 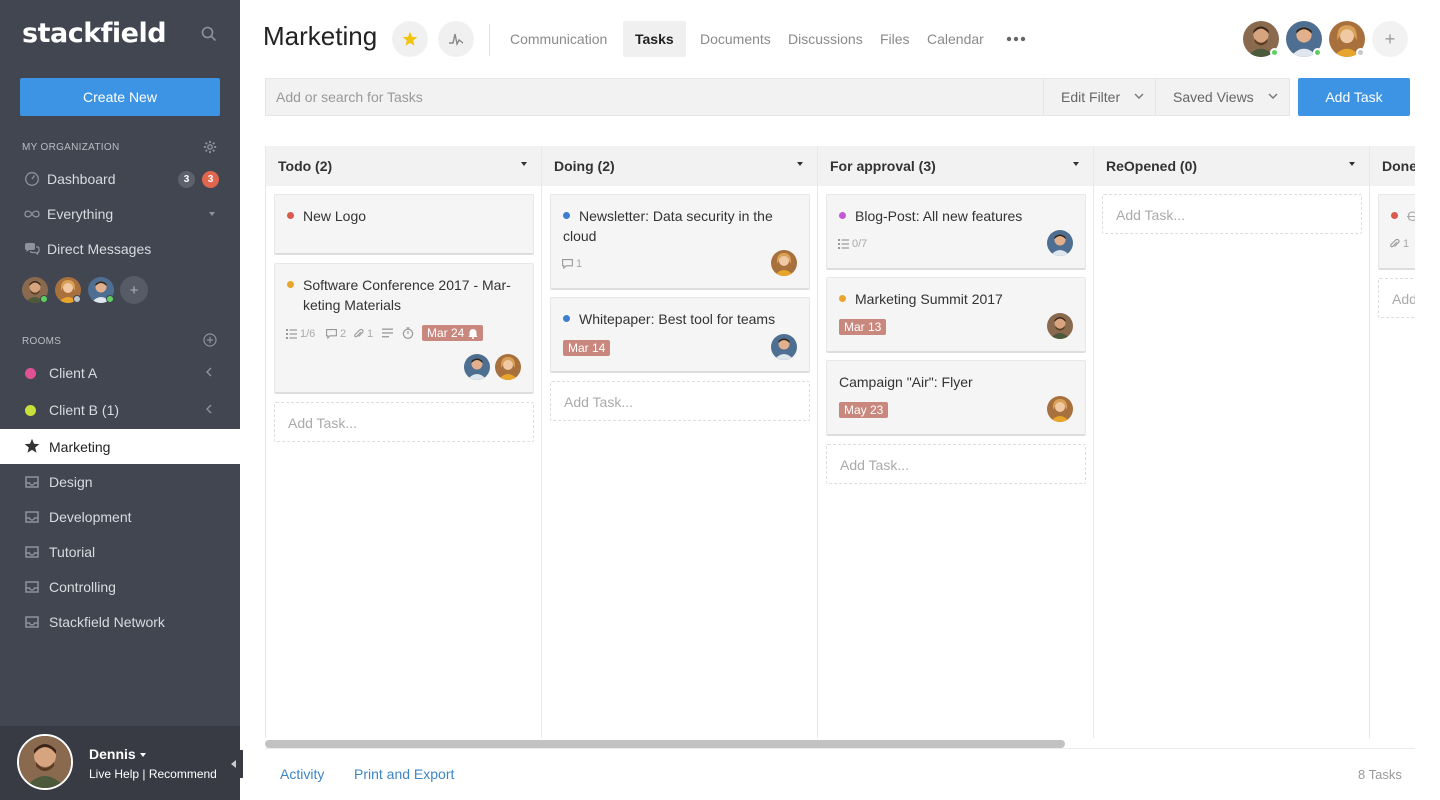 I want to click on sidebar-item-label: Stackfield Network, so click(x=107, y=622).